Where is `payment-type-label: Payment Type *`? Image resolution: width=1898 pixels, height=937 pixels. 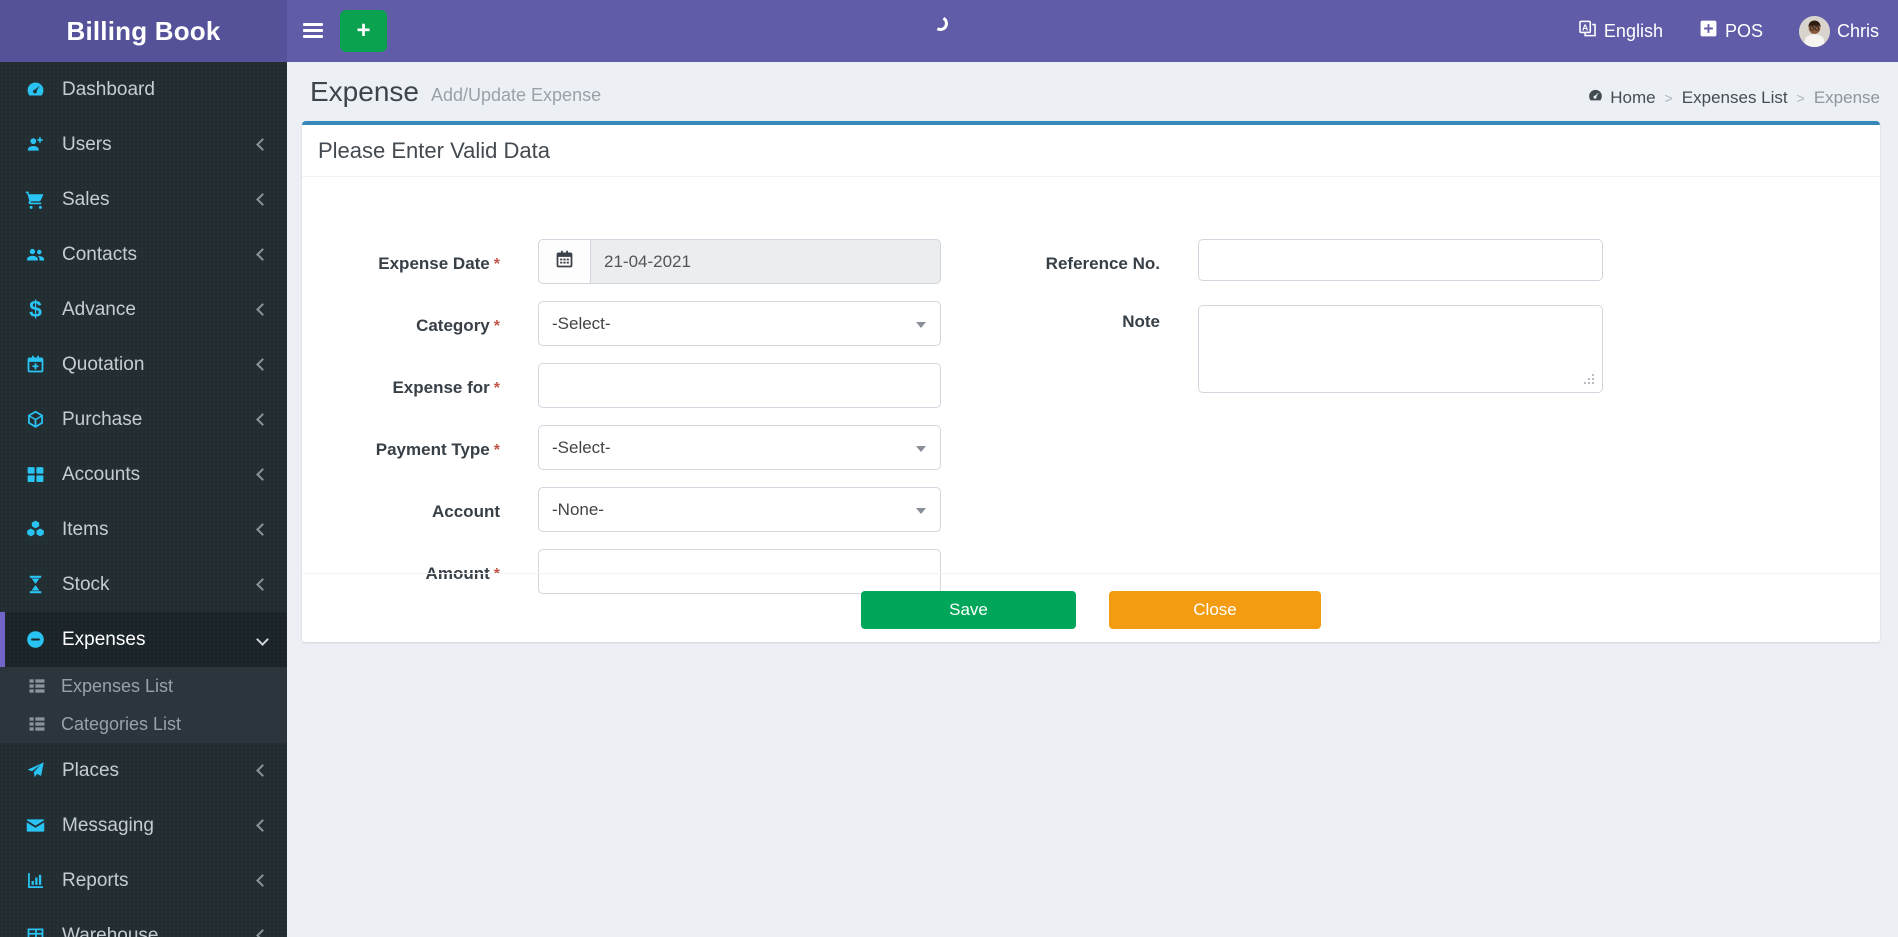
payment-type-label: Payment Type * is located at coordinates (437, 449).